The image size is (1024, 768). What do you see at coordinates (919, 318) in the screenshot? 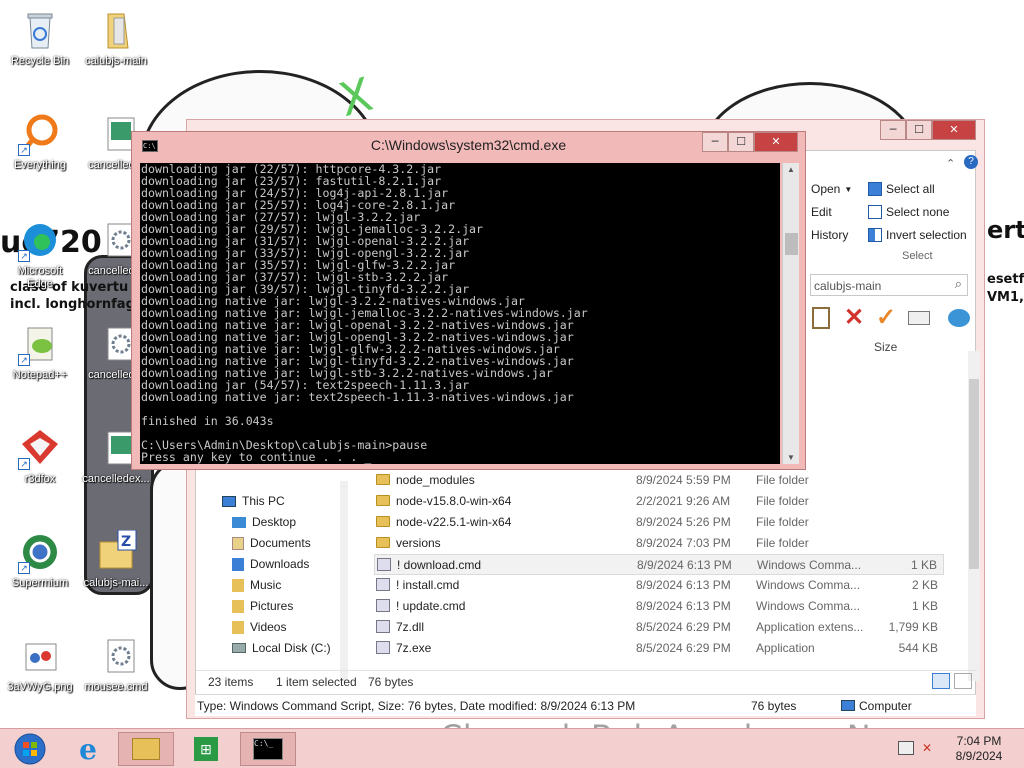
I see `properties-icon` at bounding box center [919, 318].